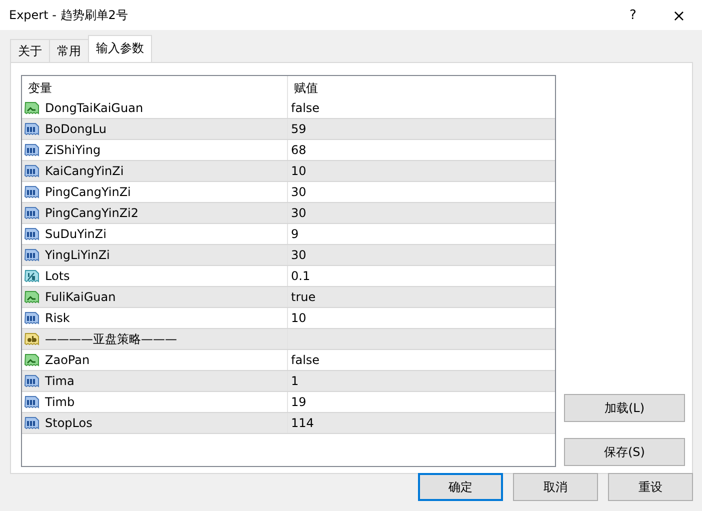 The image size is (702, 511). What do you see at coordinates (303, 297) in the screenshot?
I see `parameter-value: true` at bounding box center [303, 297].